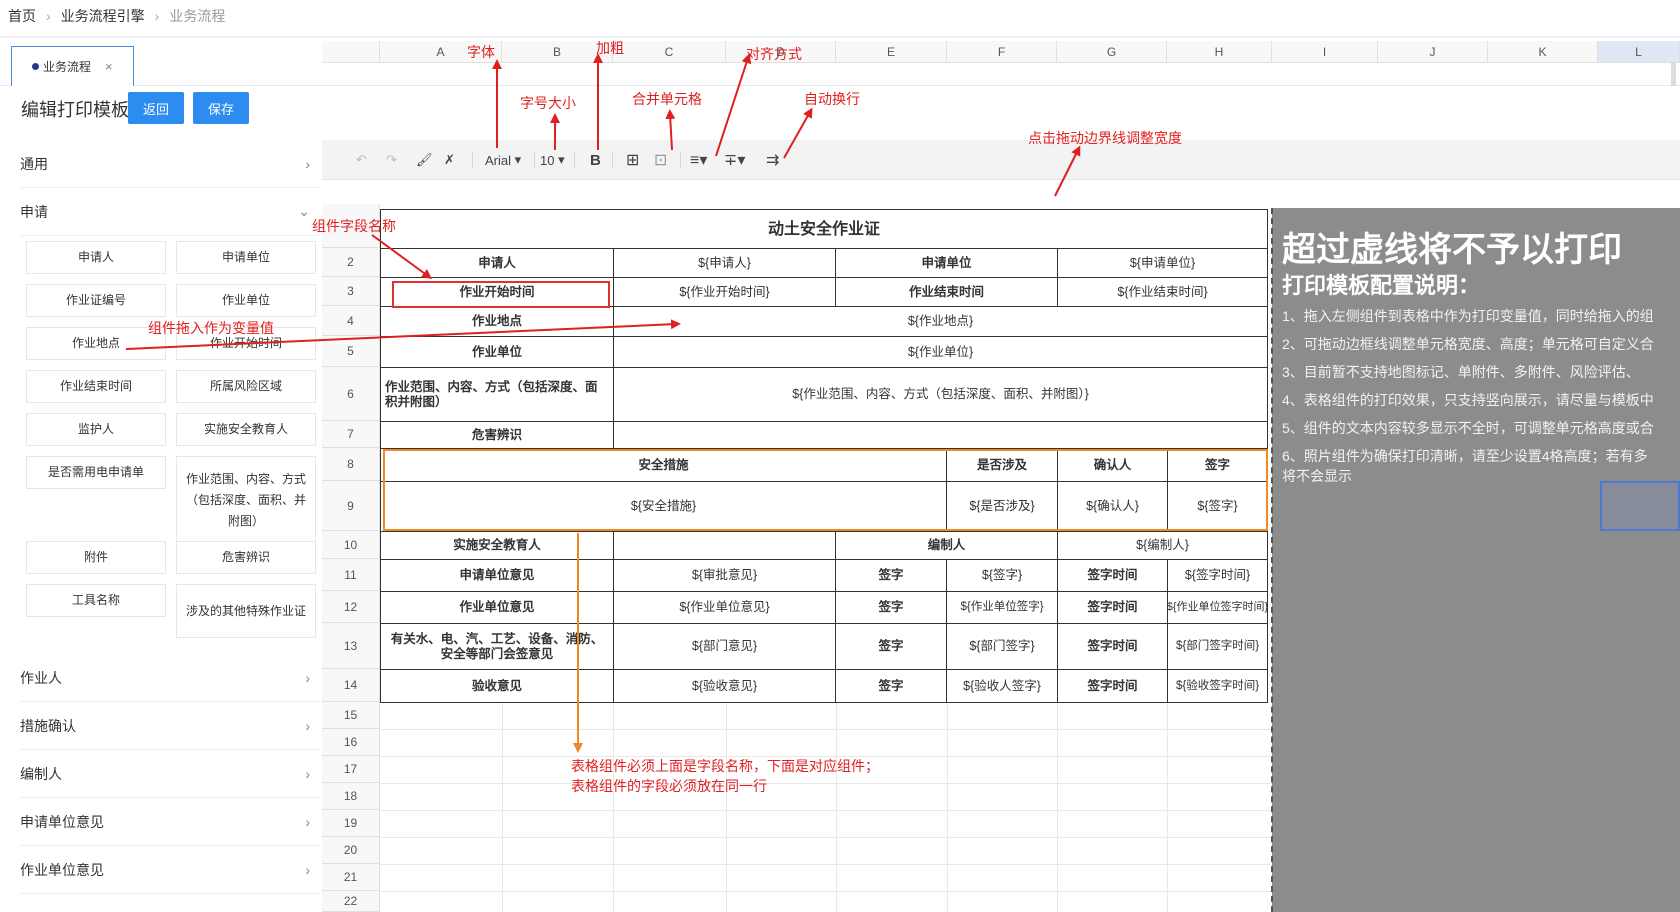  What do you see at coordinates (772, 160) in the screenshot?
I see `wrap-text-icon: ⇉` at bounding box center [772, 160].